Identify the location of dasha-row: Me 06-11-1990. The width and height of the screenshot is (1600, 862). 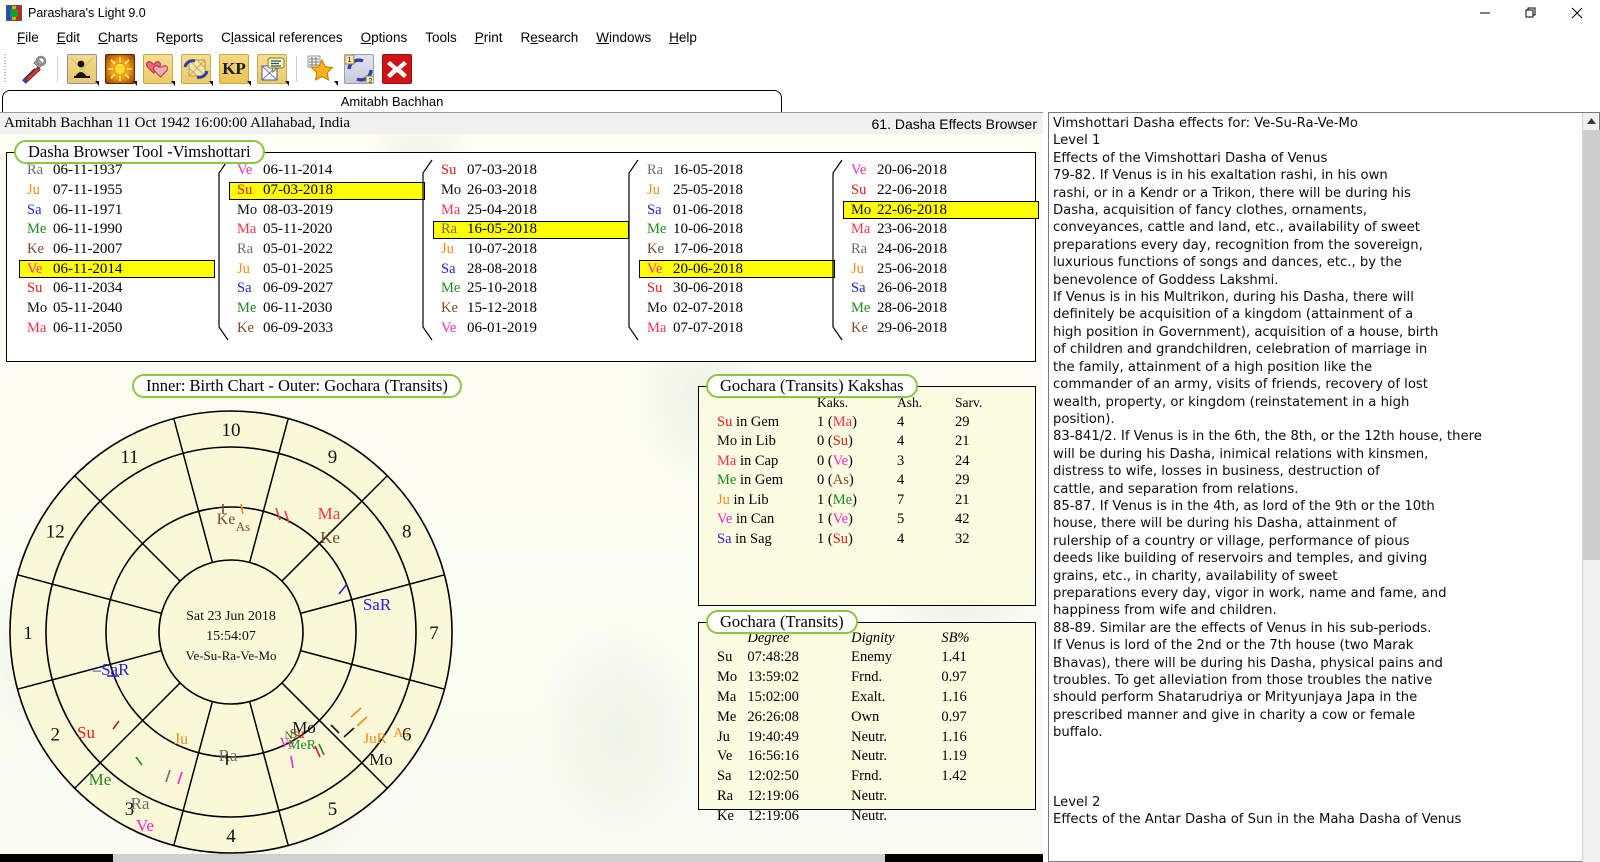
(113, 230).